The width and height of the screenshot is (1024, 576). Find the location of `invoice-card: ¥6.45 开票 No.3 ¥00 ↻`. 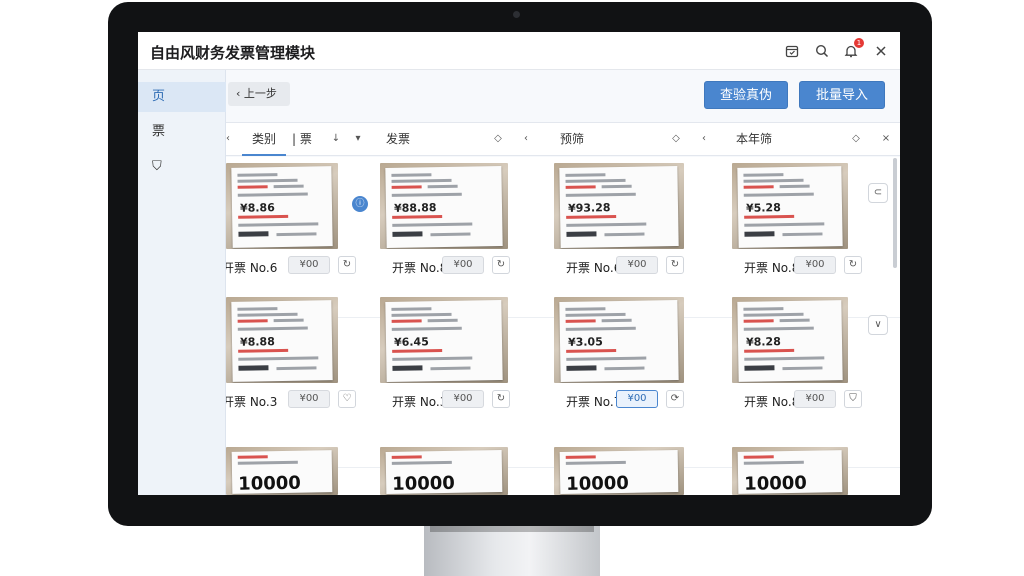

invoice-card: ¥6.45 开票 No.3 ¥00 ↻ is located at coordinates (456, 367).